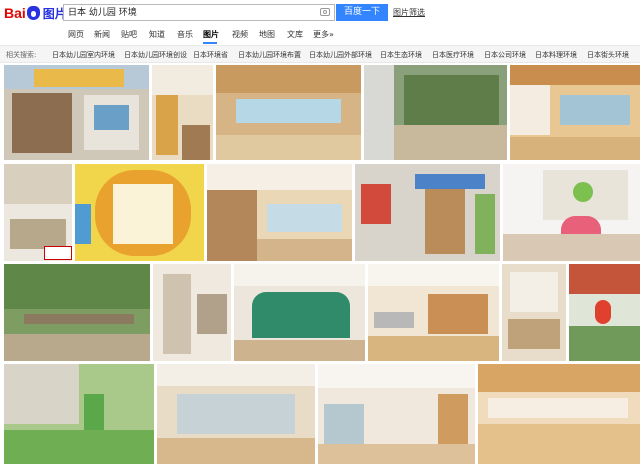 Image resolution: width=640 pixels, height=464 pixels. I want to click on related-item: 日本街头环境, so click(608, 55).